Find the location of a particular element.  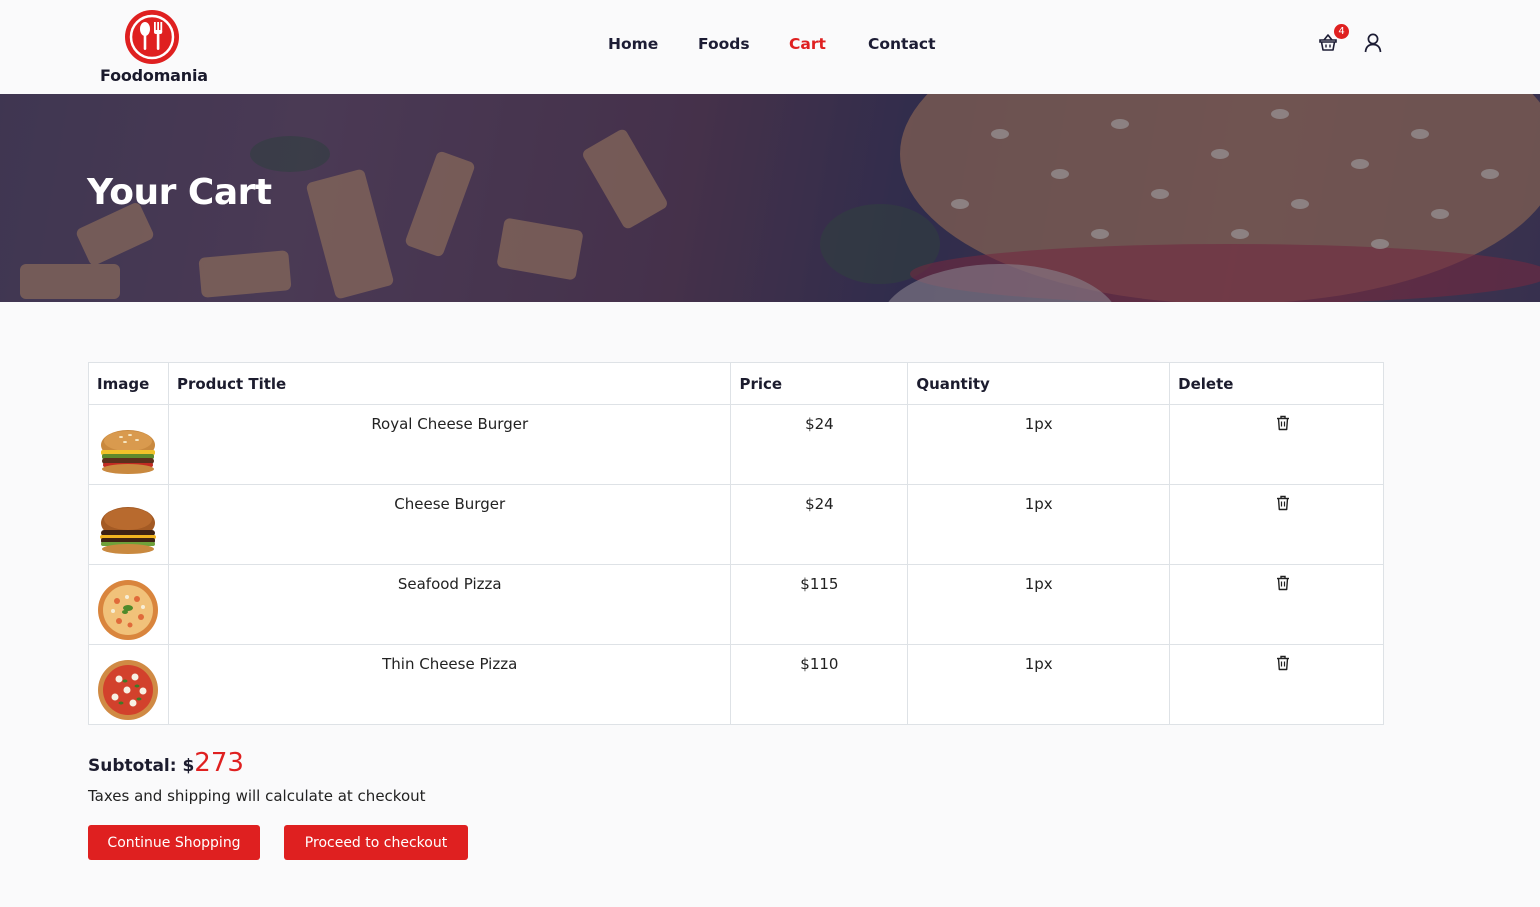

product-price: $115 is located at coordinates (819, 604).